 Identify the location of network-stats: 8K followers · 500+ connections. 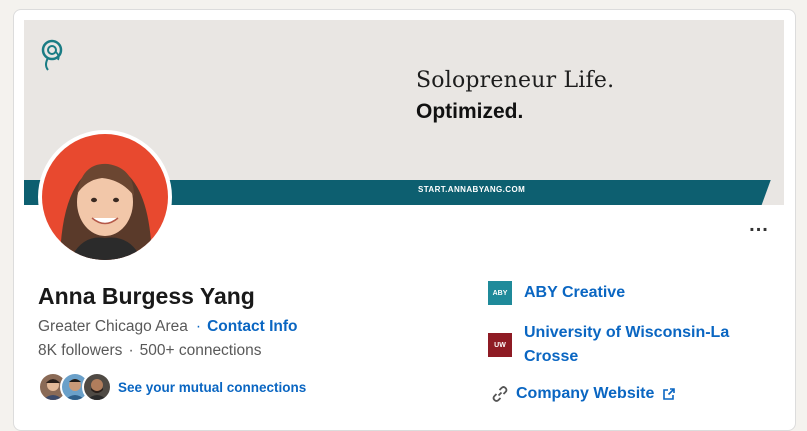
(150, 351).